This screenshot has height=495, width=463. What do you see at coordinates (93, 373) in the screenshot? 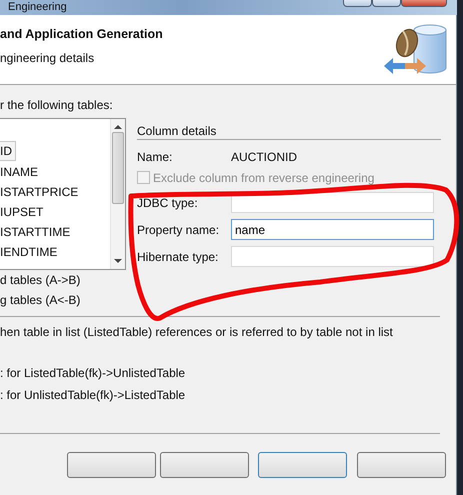
I see `option-label: : for ListedTable(fk)->UnlistedTable` at bounding box center [93, 373].